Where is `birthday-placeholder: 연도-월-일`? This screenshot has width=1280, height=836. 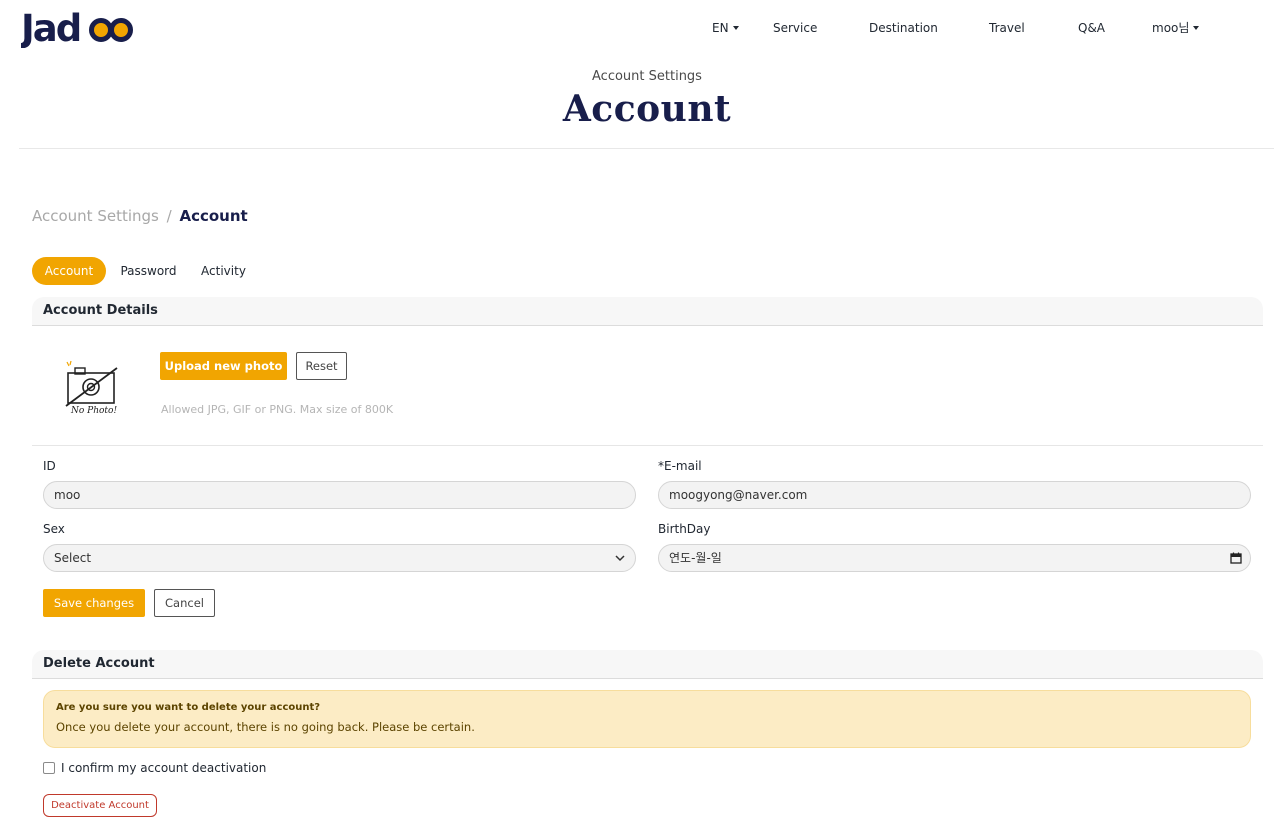 birthday-placeholder: 연도-월-일 is located at coordinates (695, 558).